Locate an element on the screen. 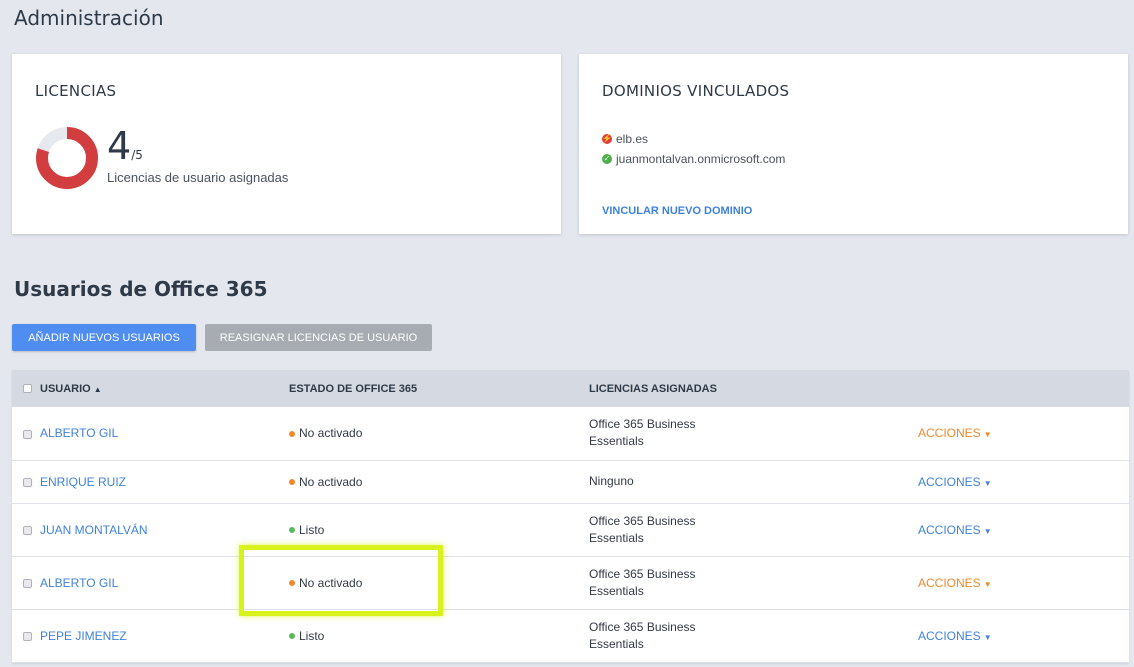  header-usuario: USUARIO ▲ is located at coordinates (164, 388).